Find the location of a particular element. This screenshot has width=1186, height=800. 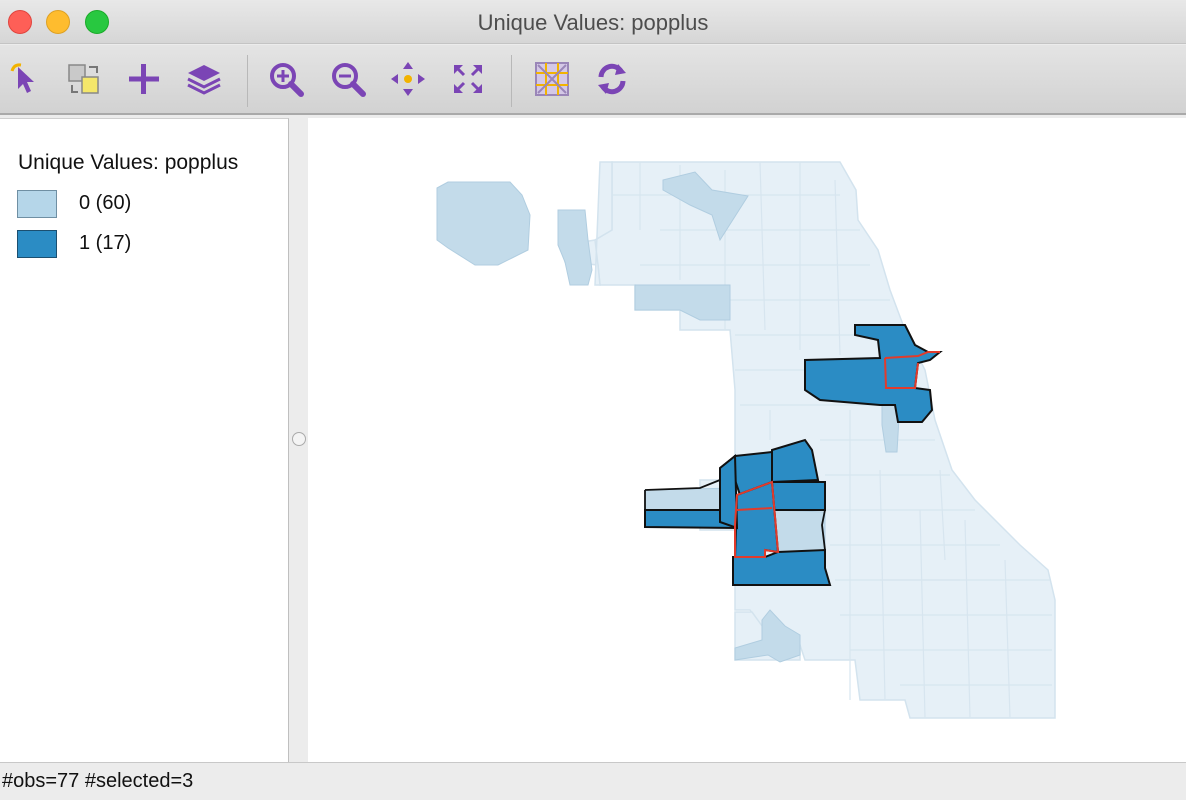

pan-tool-button is located at coordinates (408, 79).